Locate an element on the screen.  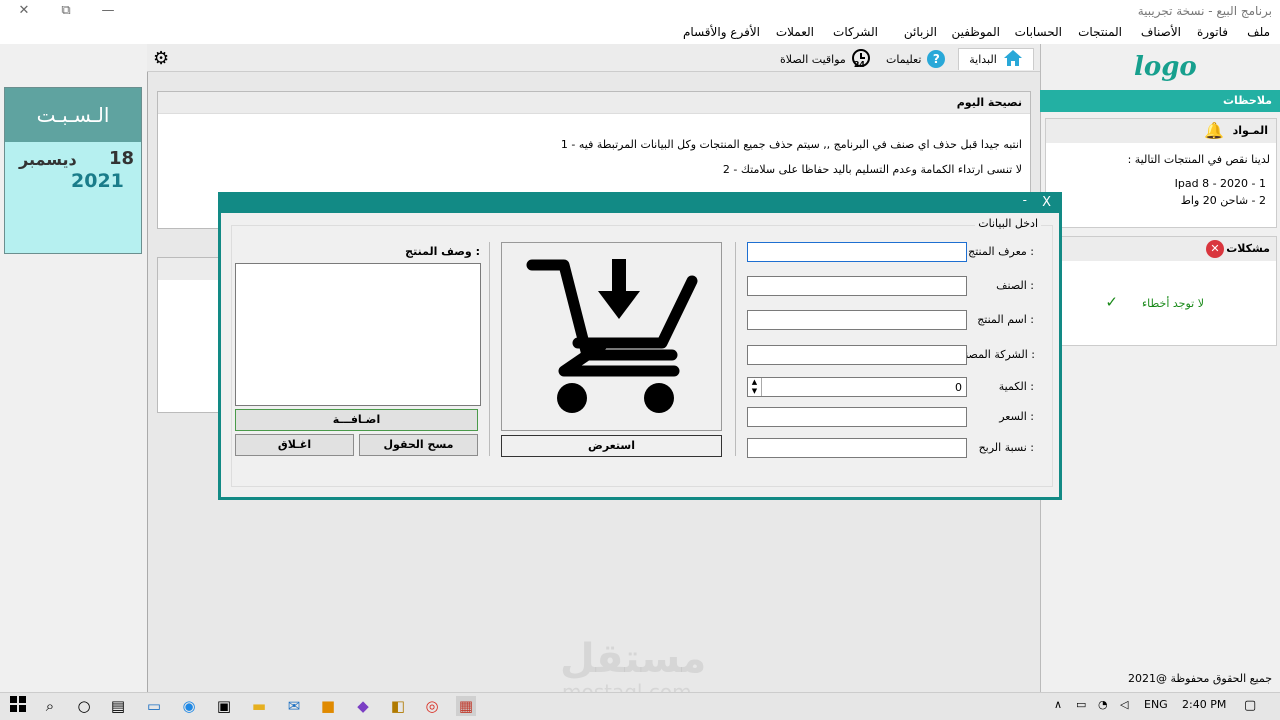
window-title: برنامج البيع - نسخة تجريبية is located at coordinates (1204, 11).